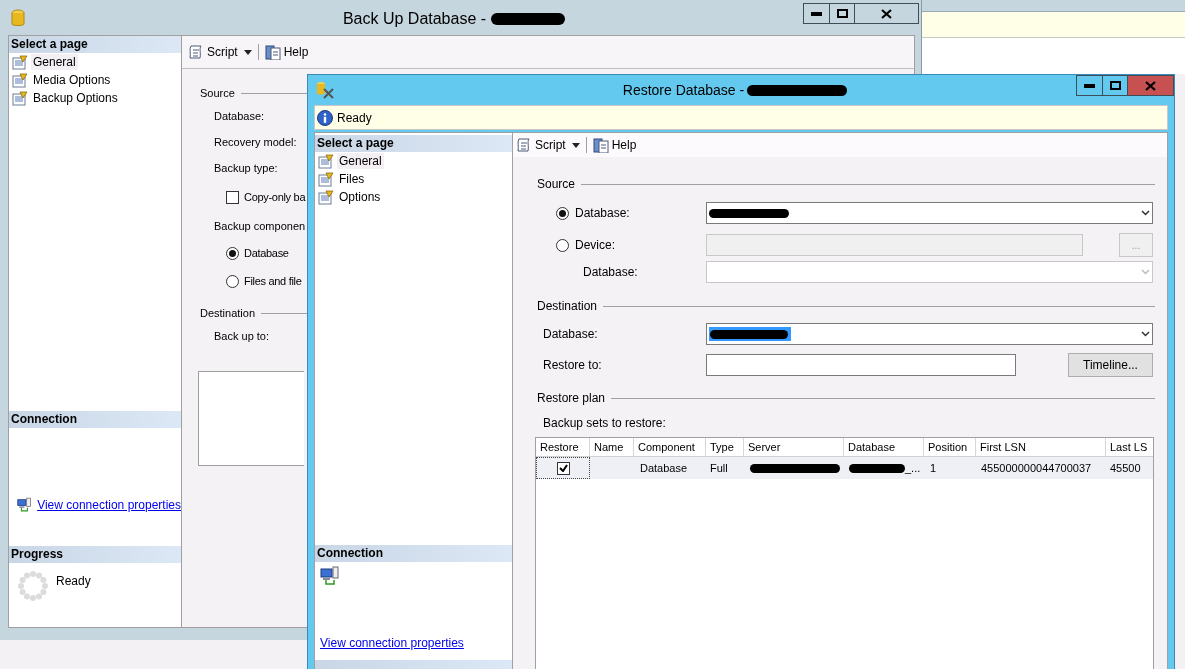 The image size is (1185, 669). Describe the element at coordinates (325, 117) in the screenshot. I see `info-icon` at that location.